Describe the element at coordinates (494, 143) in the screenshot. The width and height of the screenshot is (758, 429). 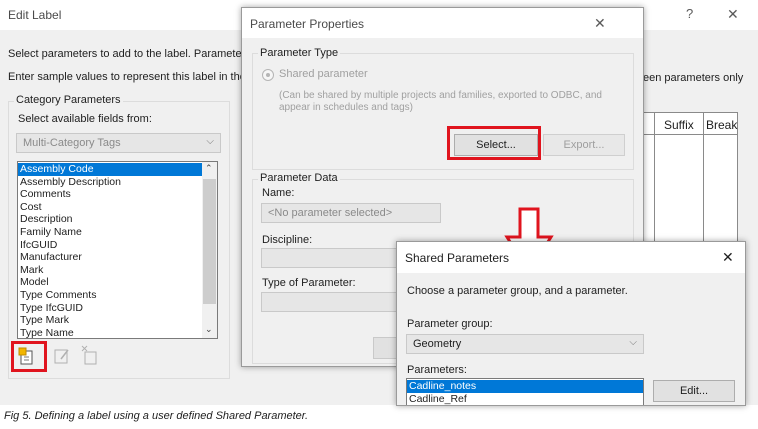
I see `select-button-highlight` at that location.